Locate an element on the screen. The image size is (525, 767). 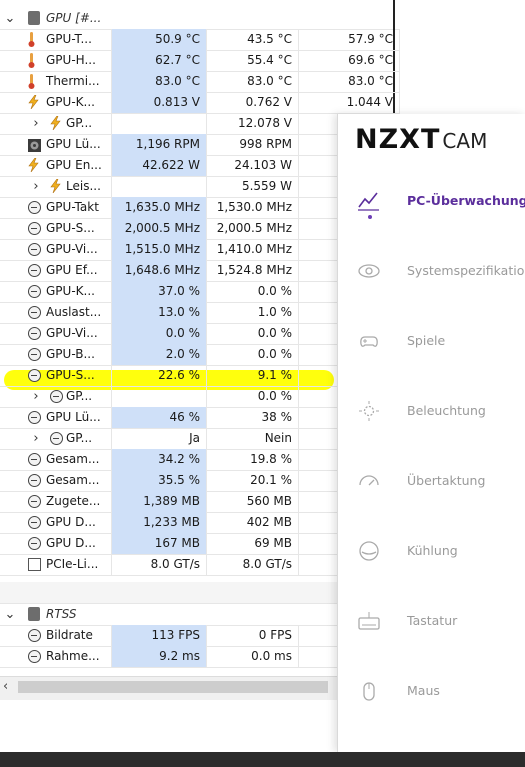
current-value: 2.0 % is located at coordinates (159, 354).